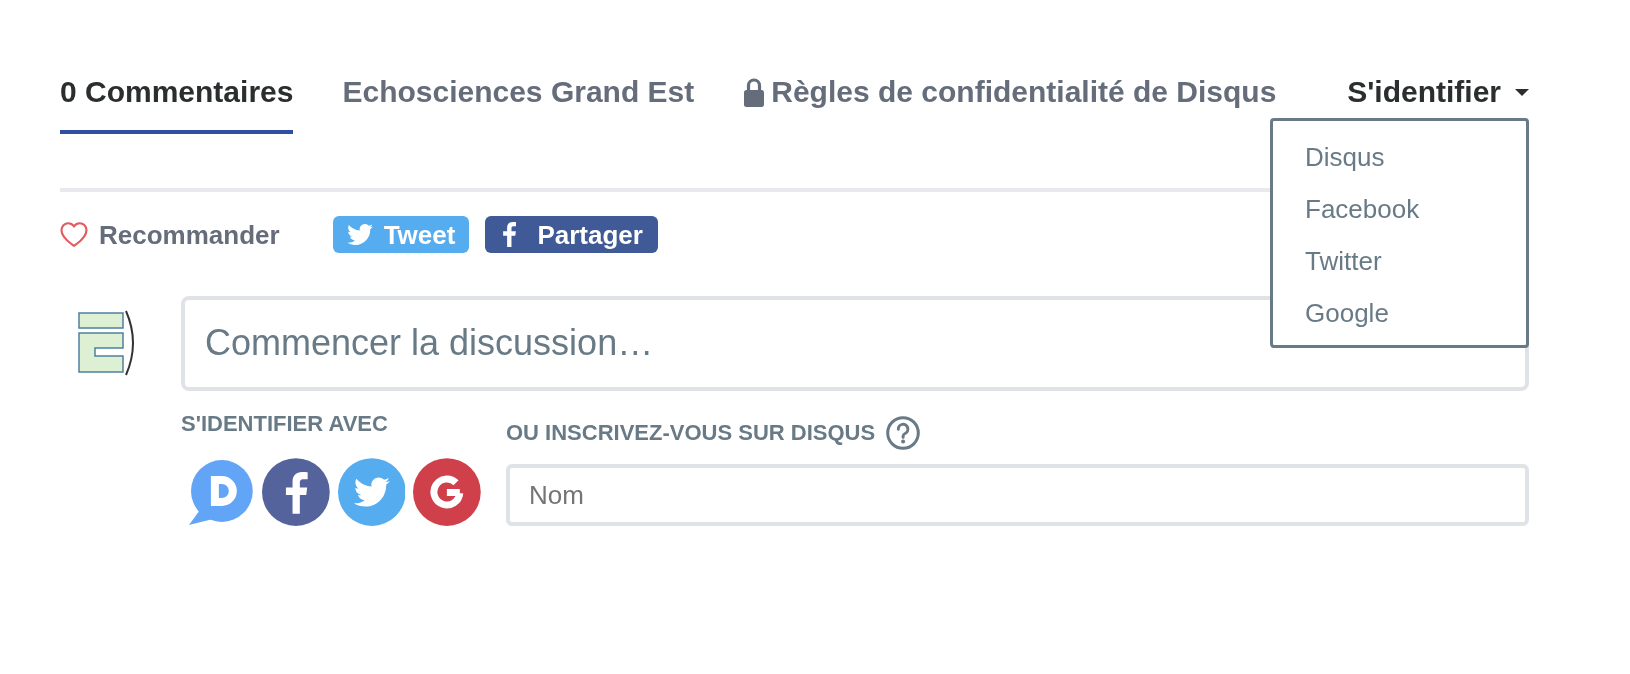  What do you see at coordinates (285, 424) in the screenshot?
I see `login-with-label: S'IDENTIFIER AVEC` at bounding box center [285, 424].